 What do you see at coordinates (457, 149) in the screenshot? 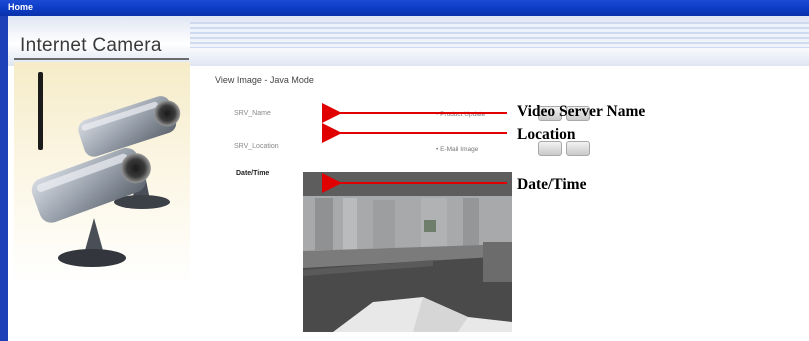
I see `email-image-link: • E-Mail Image` at bounding box center [457, 149].